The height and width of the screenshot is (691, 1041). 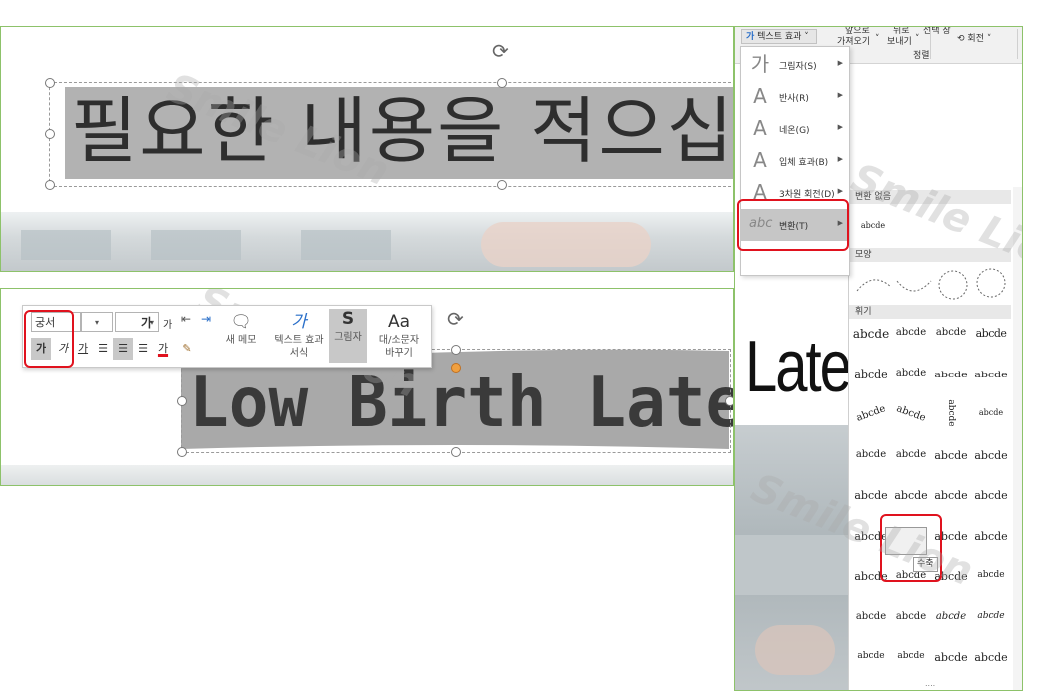 What do you see at coordinates (137, 322) in the screenshot?
I see `font-size-box: ▾` at bounding box center [137, 322].